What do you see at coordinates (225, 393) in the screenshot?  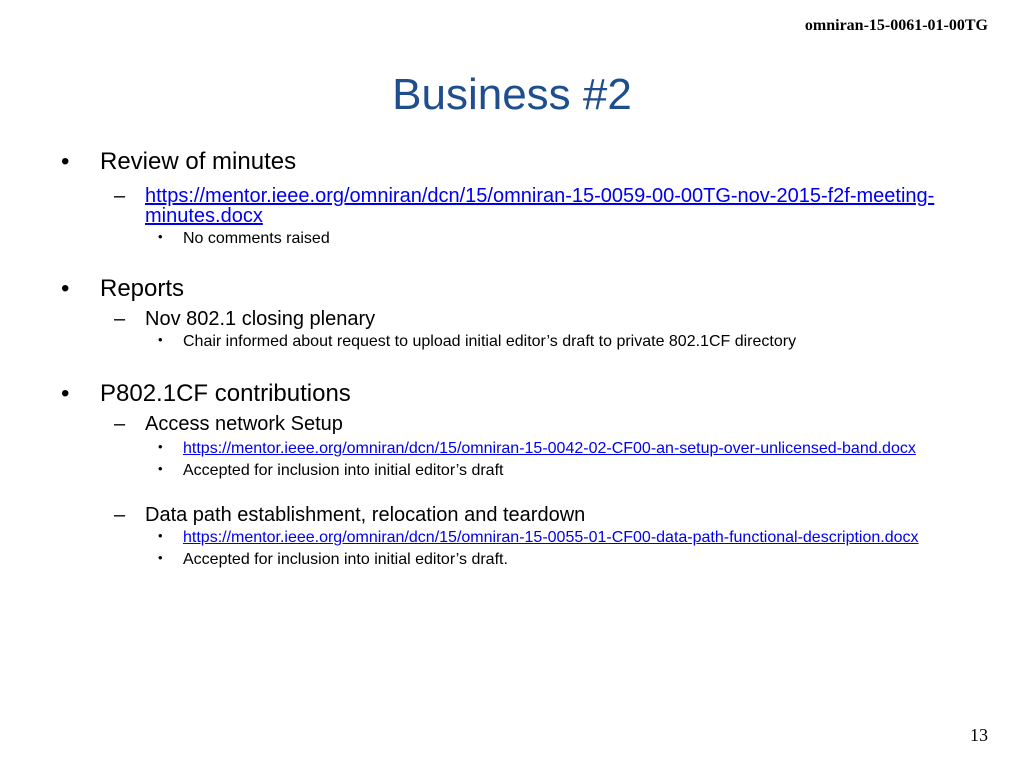 I see `bullet-label: P802.1CF contributions` at bounding box center [225, 393].